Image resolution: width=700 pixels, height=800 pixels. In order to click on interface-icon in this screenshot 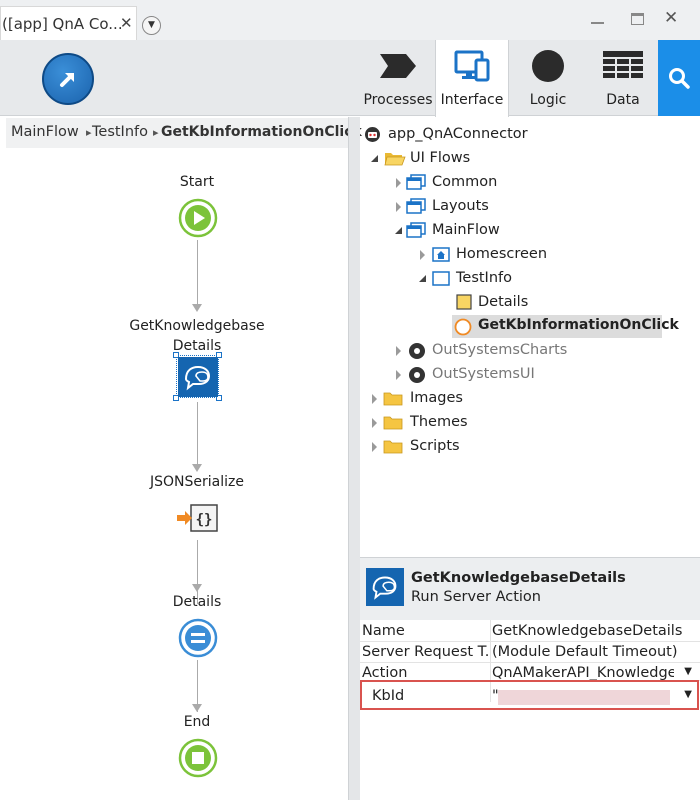, I will do `click(472, 66)`.